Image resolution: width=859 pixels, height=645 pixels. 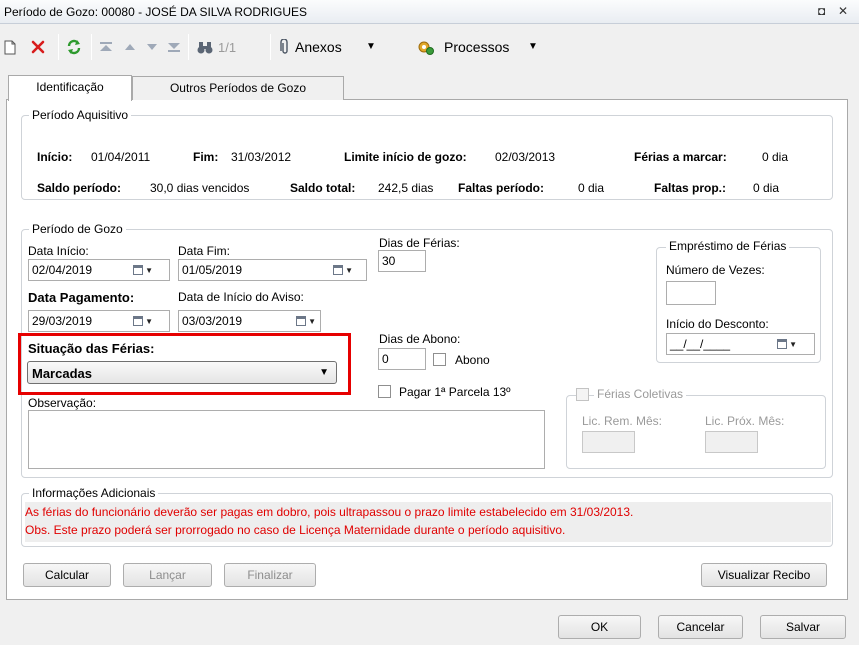 I want to click on to-schedule-label: Férias a marcar:, so click(x=680, y=157).